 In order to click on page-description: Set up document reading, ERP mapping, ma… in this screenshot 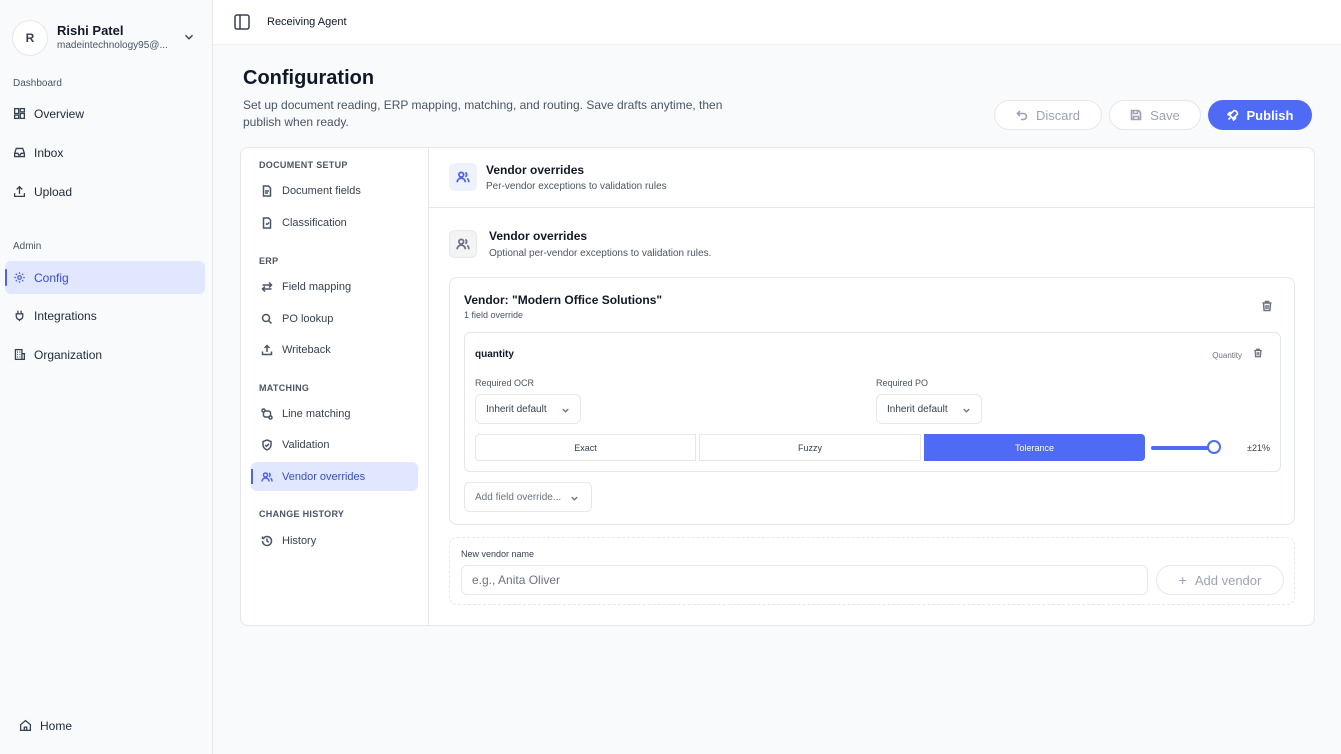, I will do `click(483, 113)`.